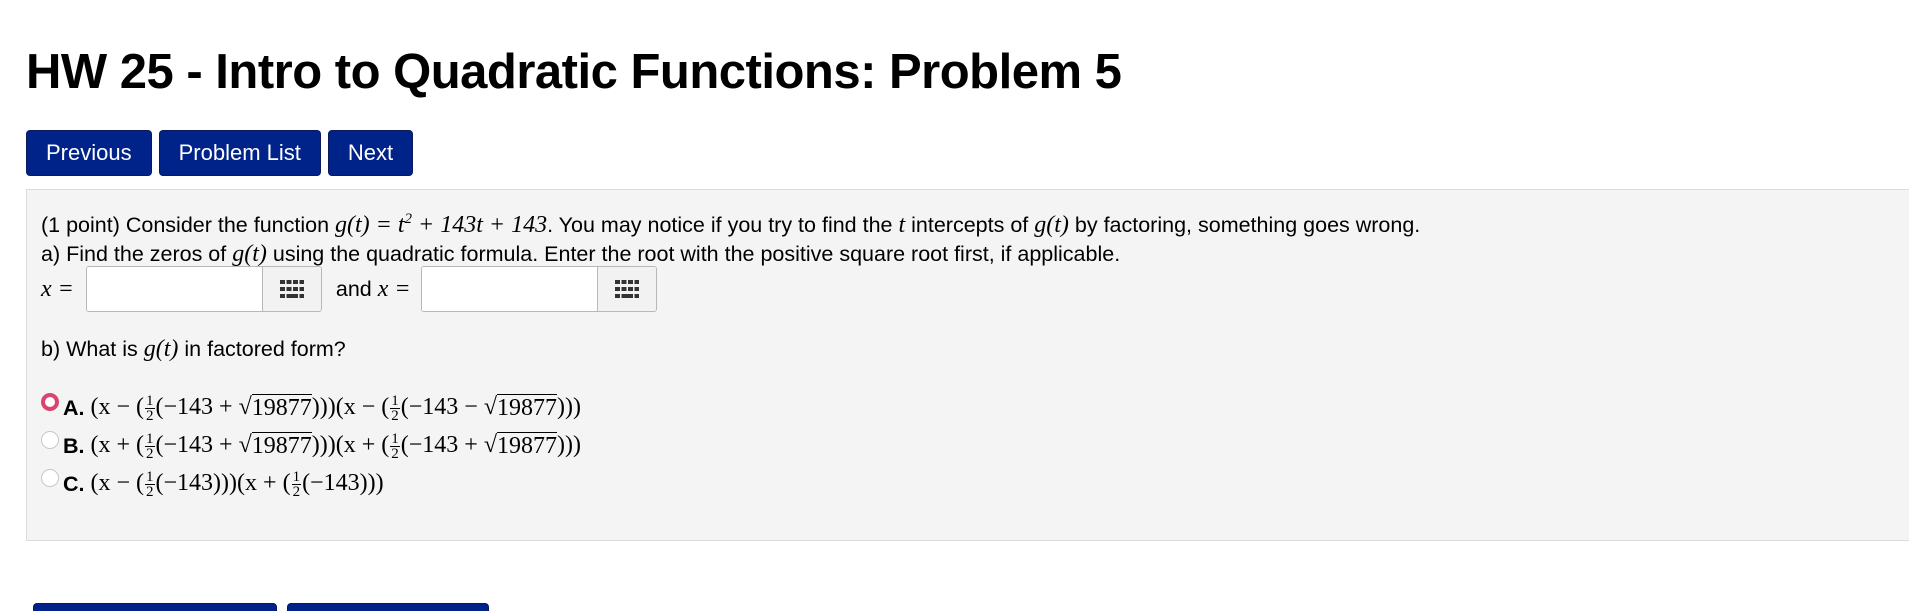 This screenshot has height=611, width=1909. Describe the element at coordinates (720, 225) in the screenshot. I see `intro-text: . You may notice if you try to find the` at that location.